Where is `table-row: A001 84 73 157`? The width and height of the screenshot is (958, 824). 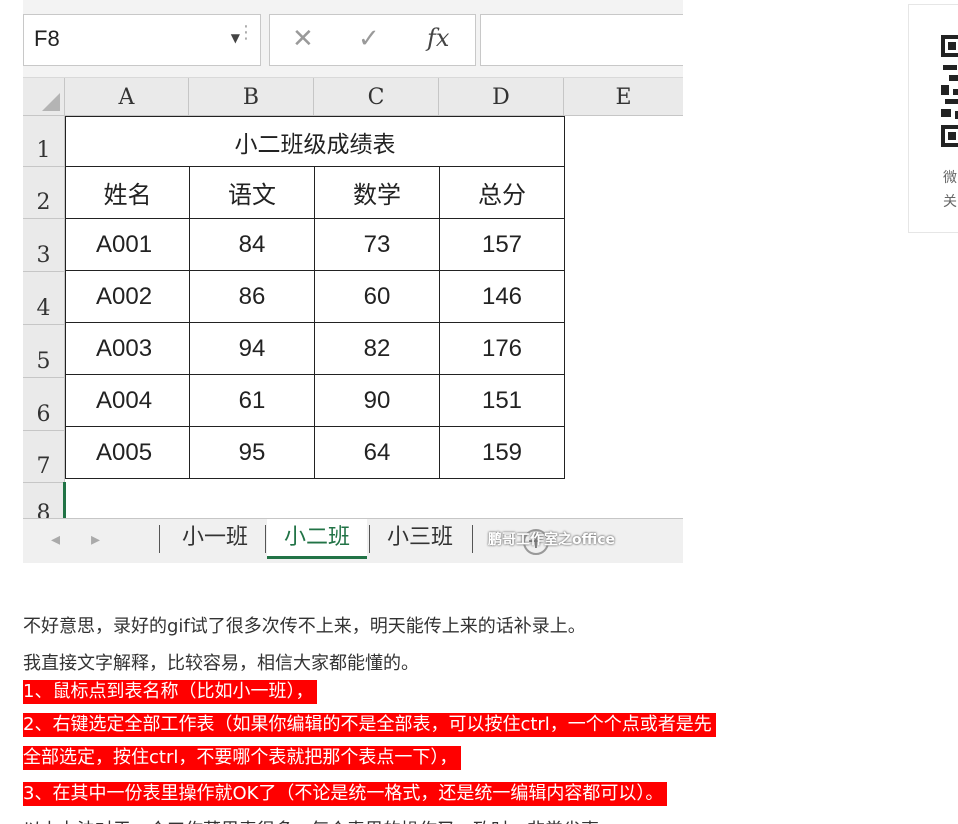
table-row: A001 84 73 157 is located at coordinates (315, 244).